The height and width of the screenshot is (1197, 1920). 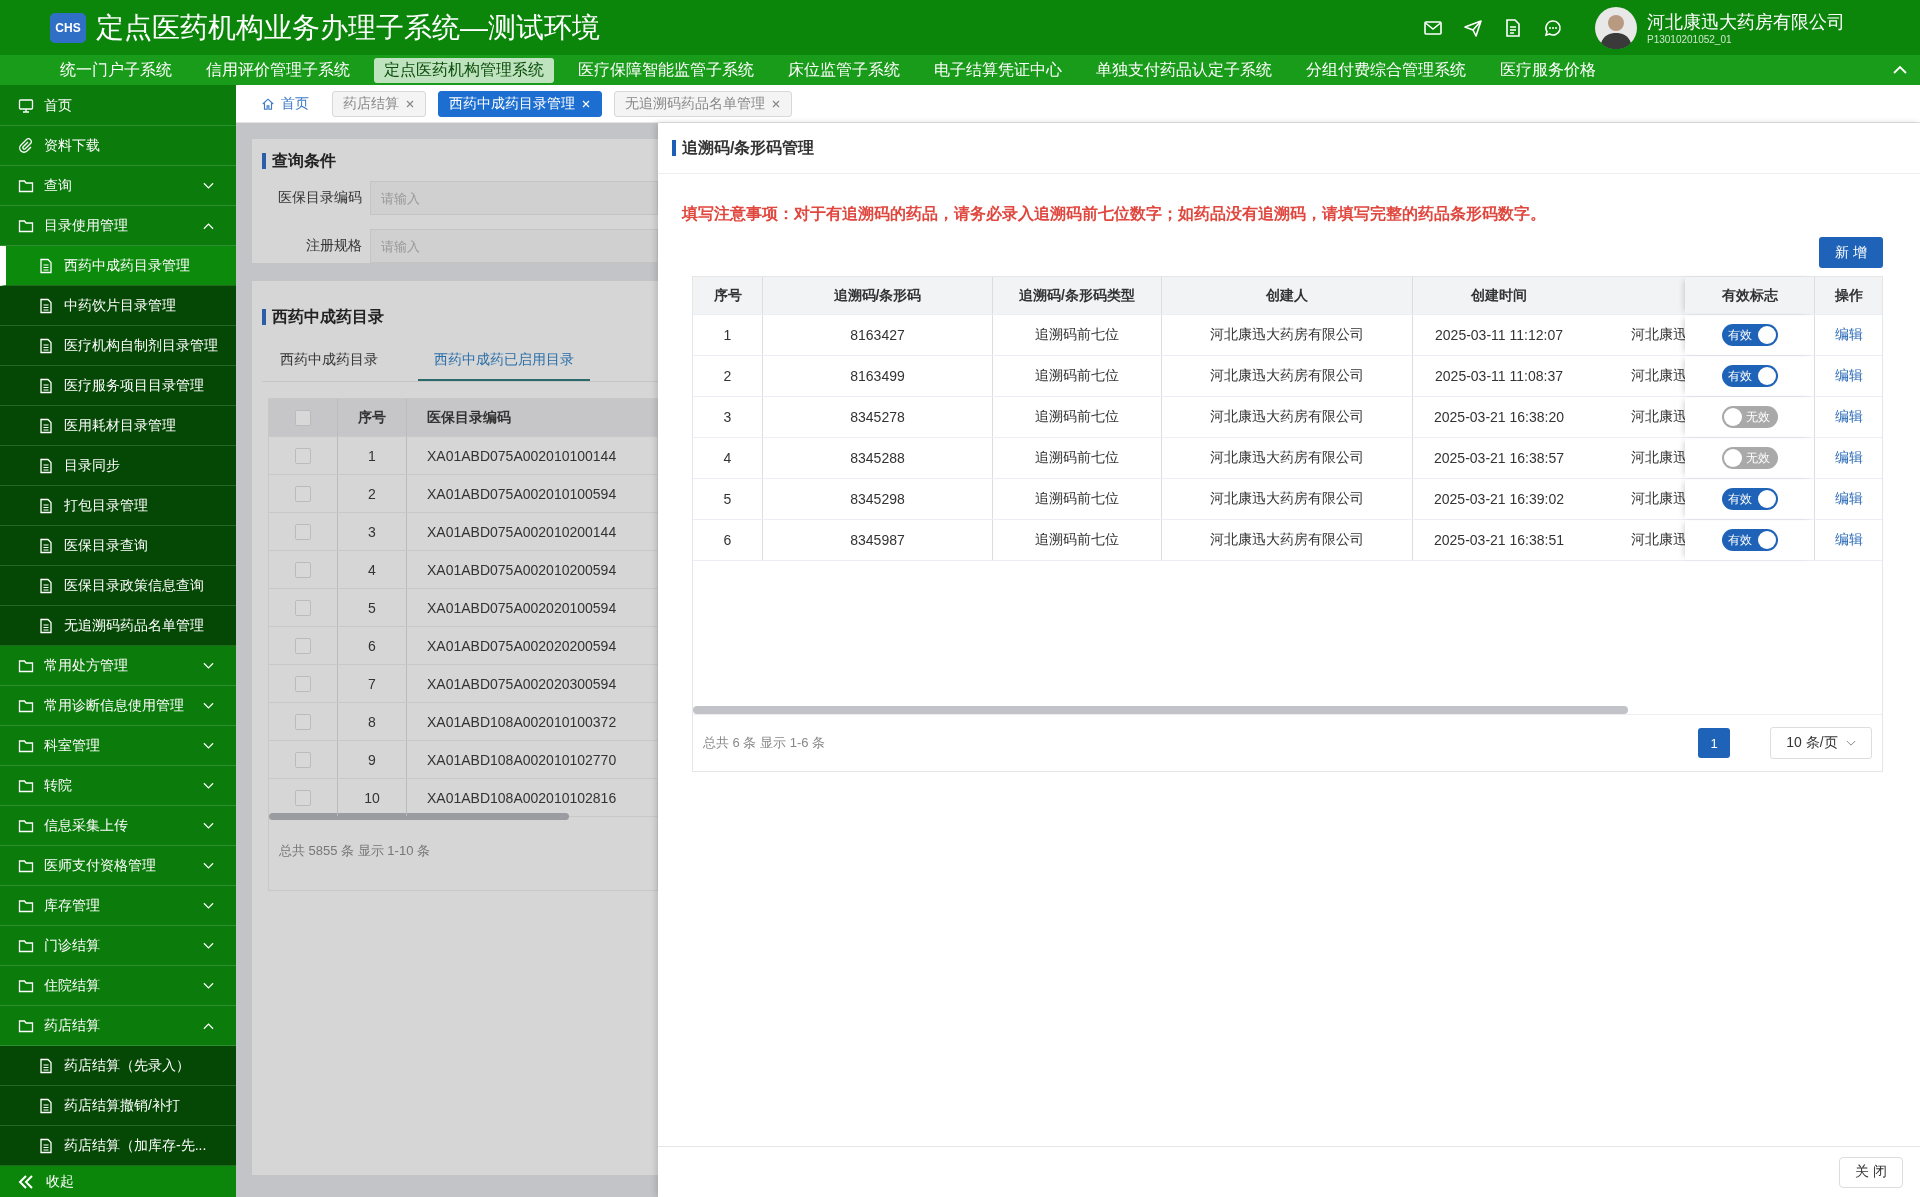 What do you see at coordinates (379, 103) in the screenshot?
I see `page-tab: 药店结算` at bounding box center [379, 103].